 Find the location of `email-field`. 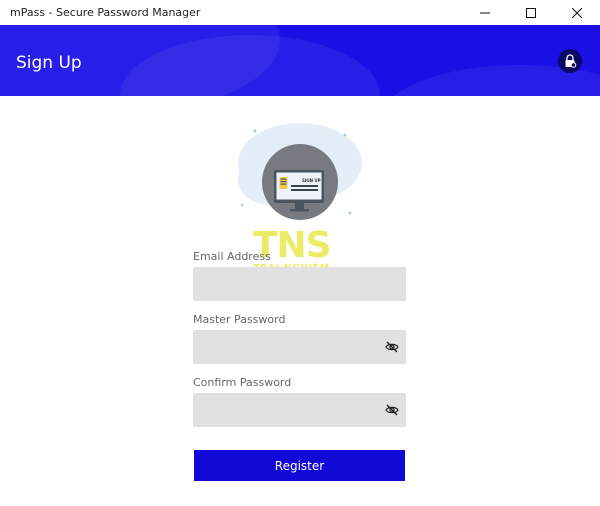

email-field is located at coordinates (299, 284).